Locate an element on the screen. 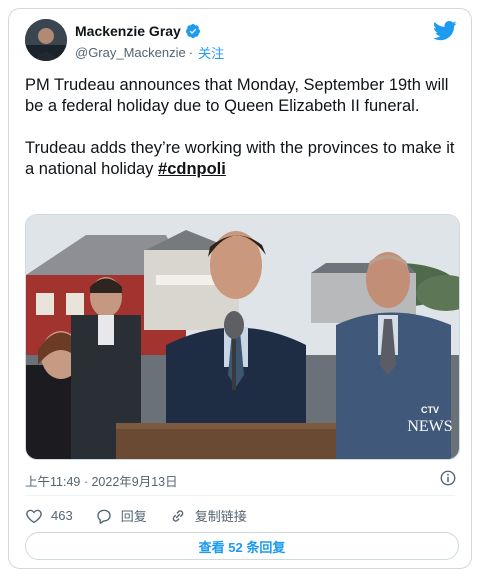 Image resolution: width=482 pixels, height=579 pixels. ctv-logo-top: CTV is located at coordinates (430, 410).